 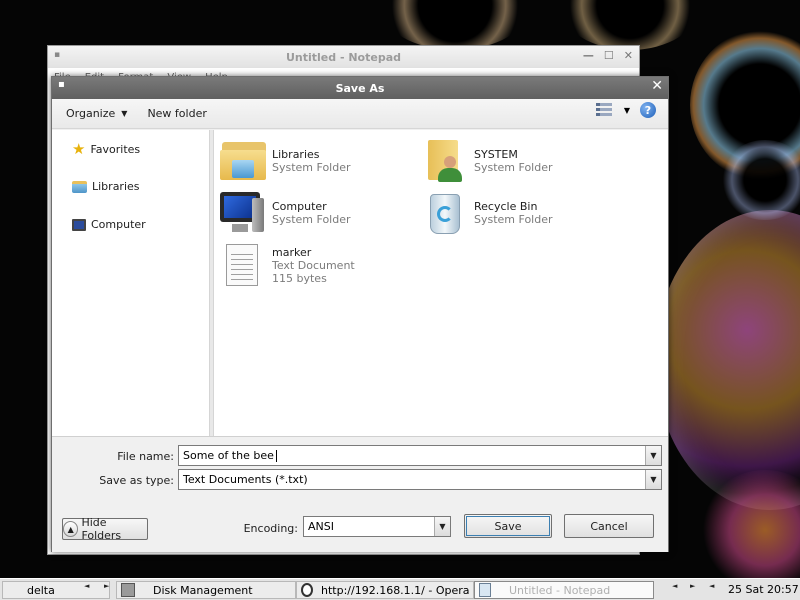 What do you see at coordinates (653, 479) in the screenshot?
I see `save-type-dropdown-icon: ▼` at bounding box center [653, 479].